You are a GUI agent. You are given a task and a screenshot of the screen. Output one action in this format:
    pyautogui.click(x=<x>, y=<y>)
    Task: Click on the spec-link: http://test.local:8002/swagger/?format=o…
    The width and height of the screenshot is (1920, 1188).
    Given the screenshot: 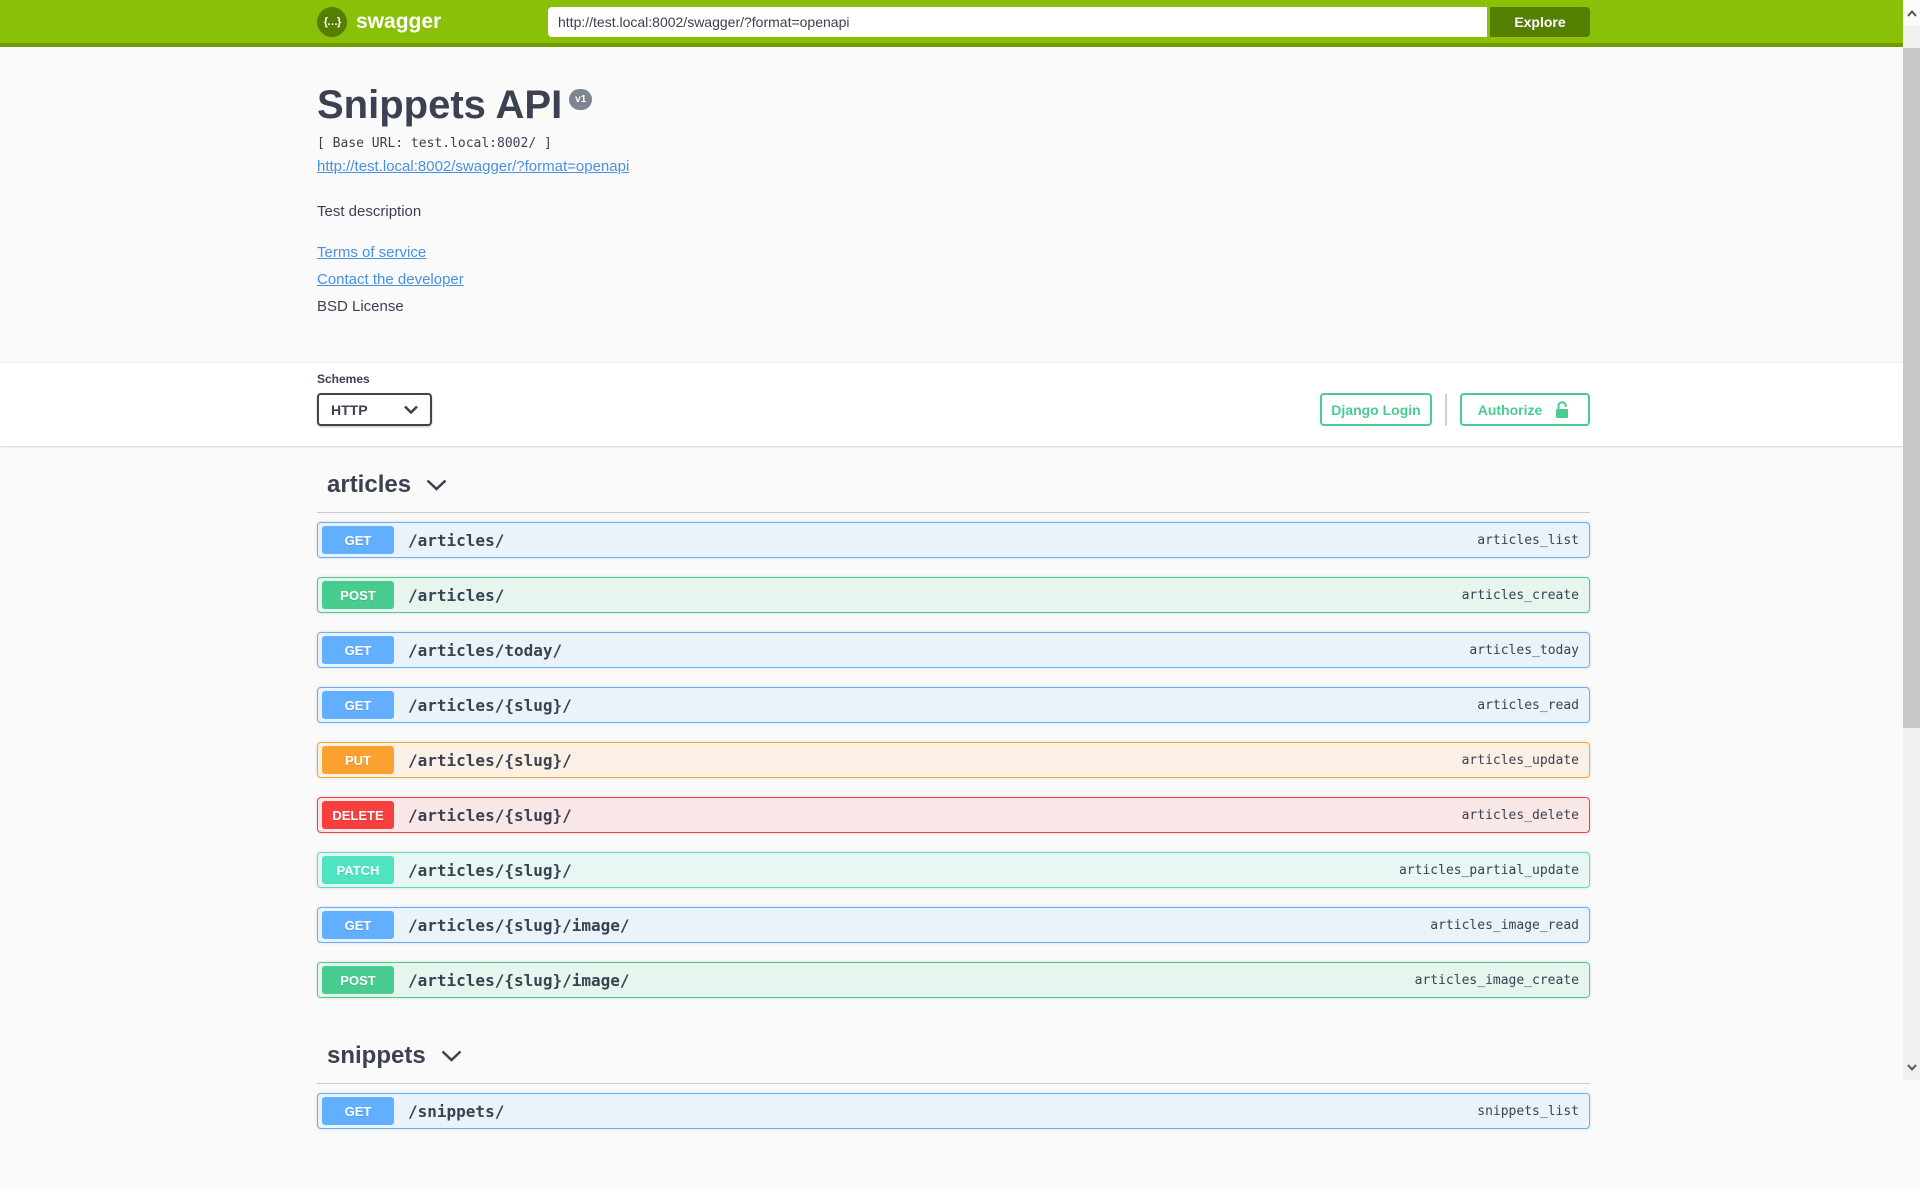 What is the action you would take?
    pyautogui.click(x=473, y=166)
    